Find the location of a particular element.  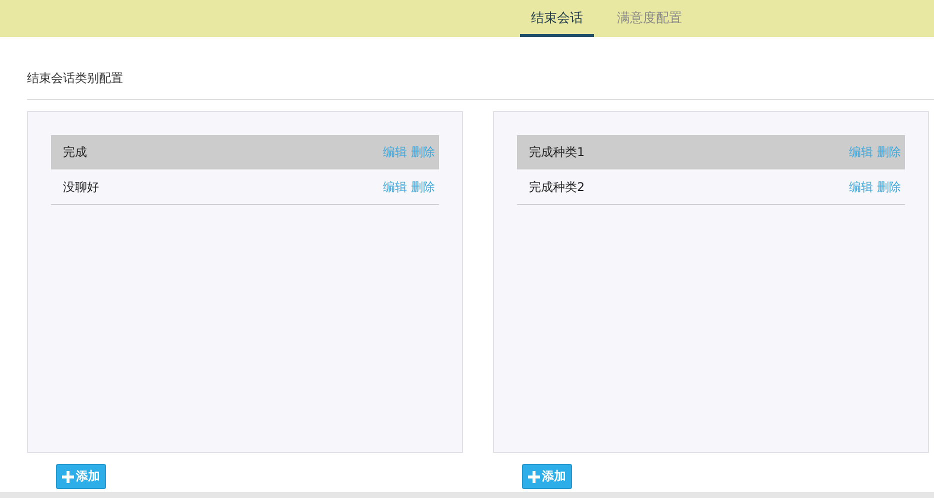

tab: 满意度配置 is located at coordinates (649, 18).